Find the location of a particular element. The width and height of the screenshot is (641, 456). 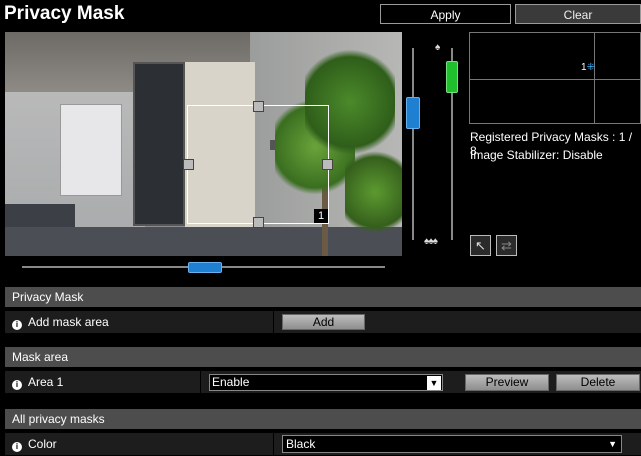

resize-handle-top is located at coordinates (258, 106).